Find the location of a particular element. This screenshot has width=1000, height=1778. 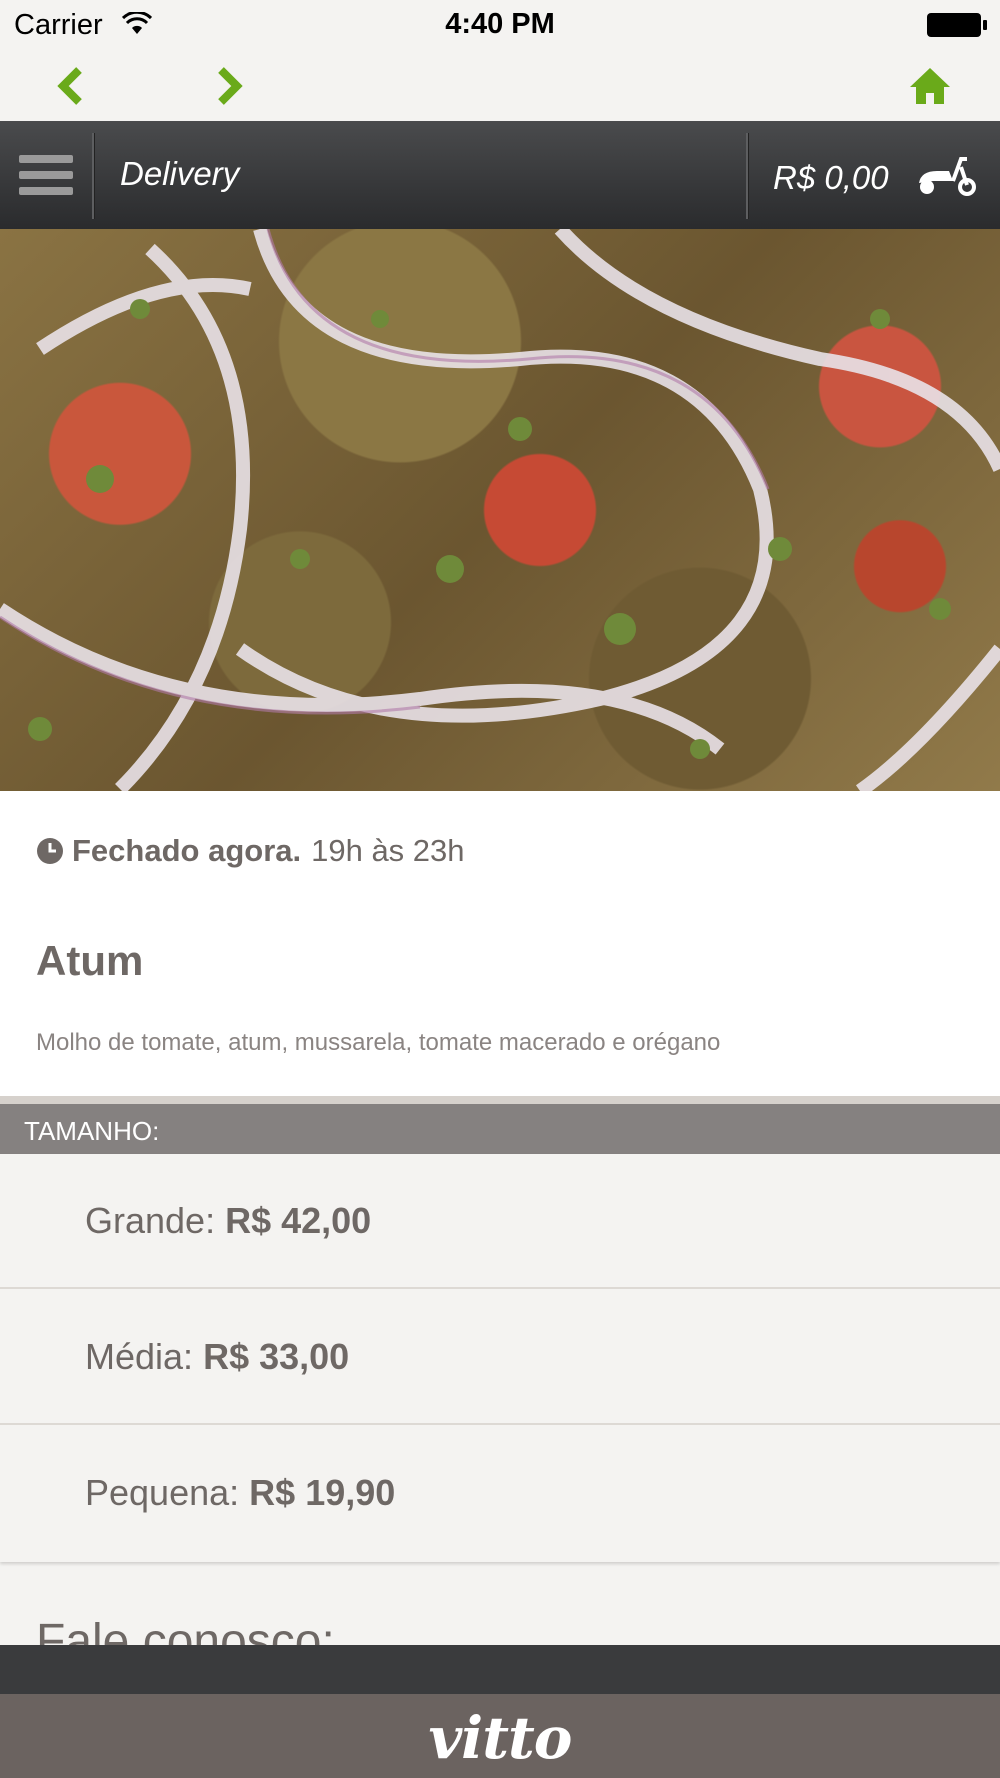

home-button is located at coordinates (930, 86).